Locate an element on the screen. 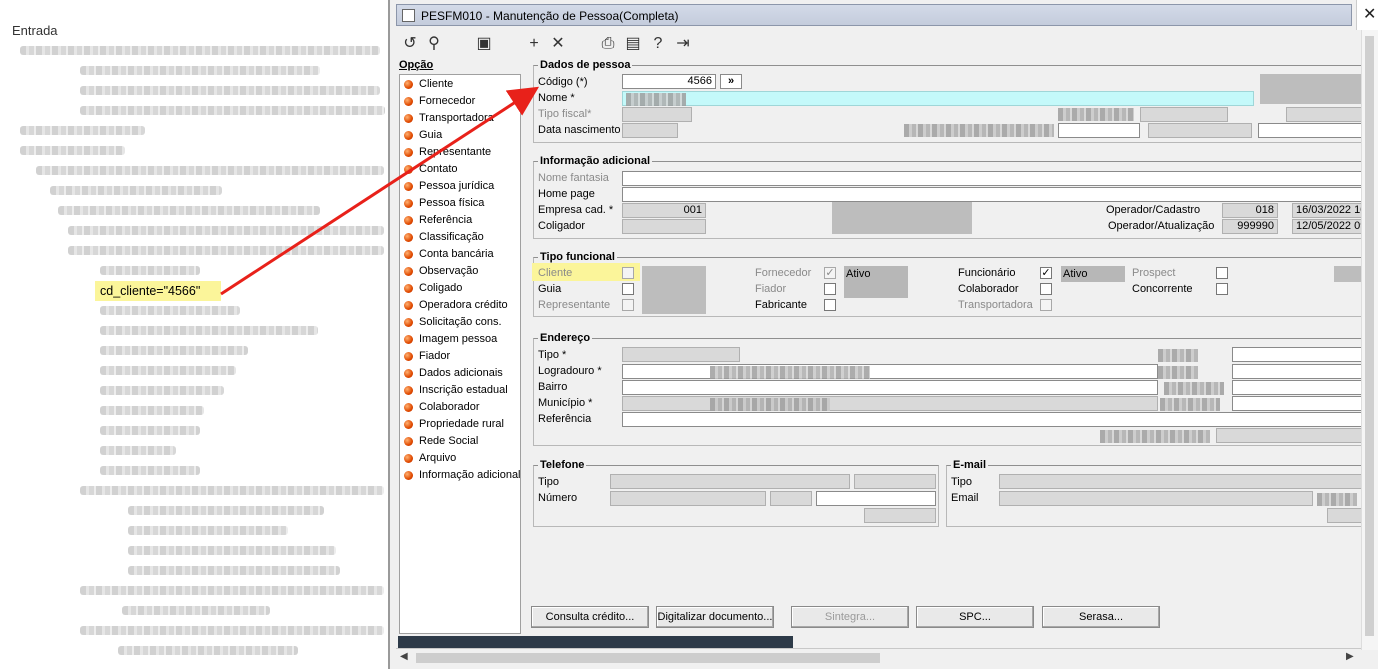  option-label: Fiador is located at coordinates (435, 356).